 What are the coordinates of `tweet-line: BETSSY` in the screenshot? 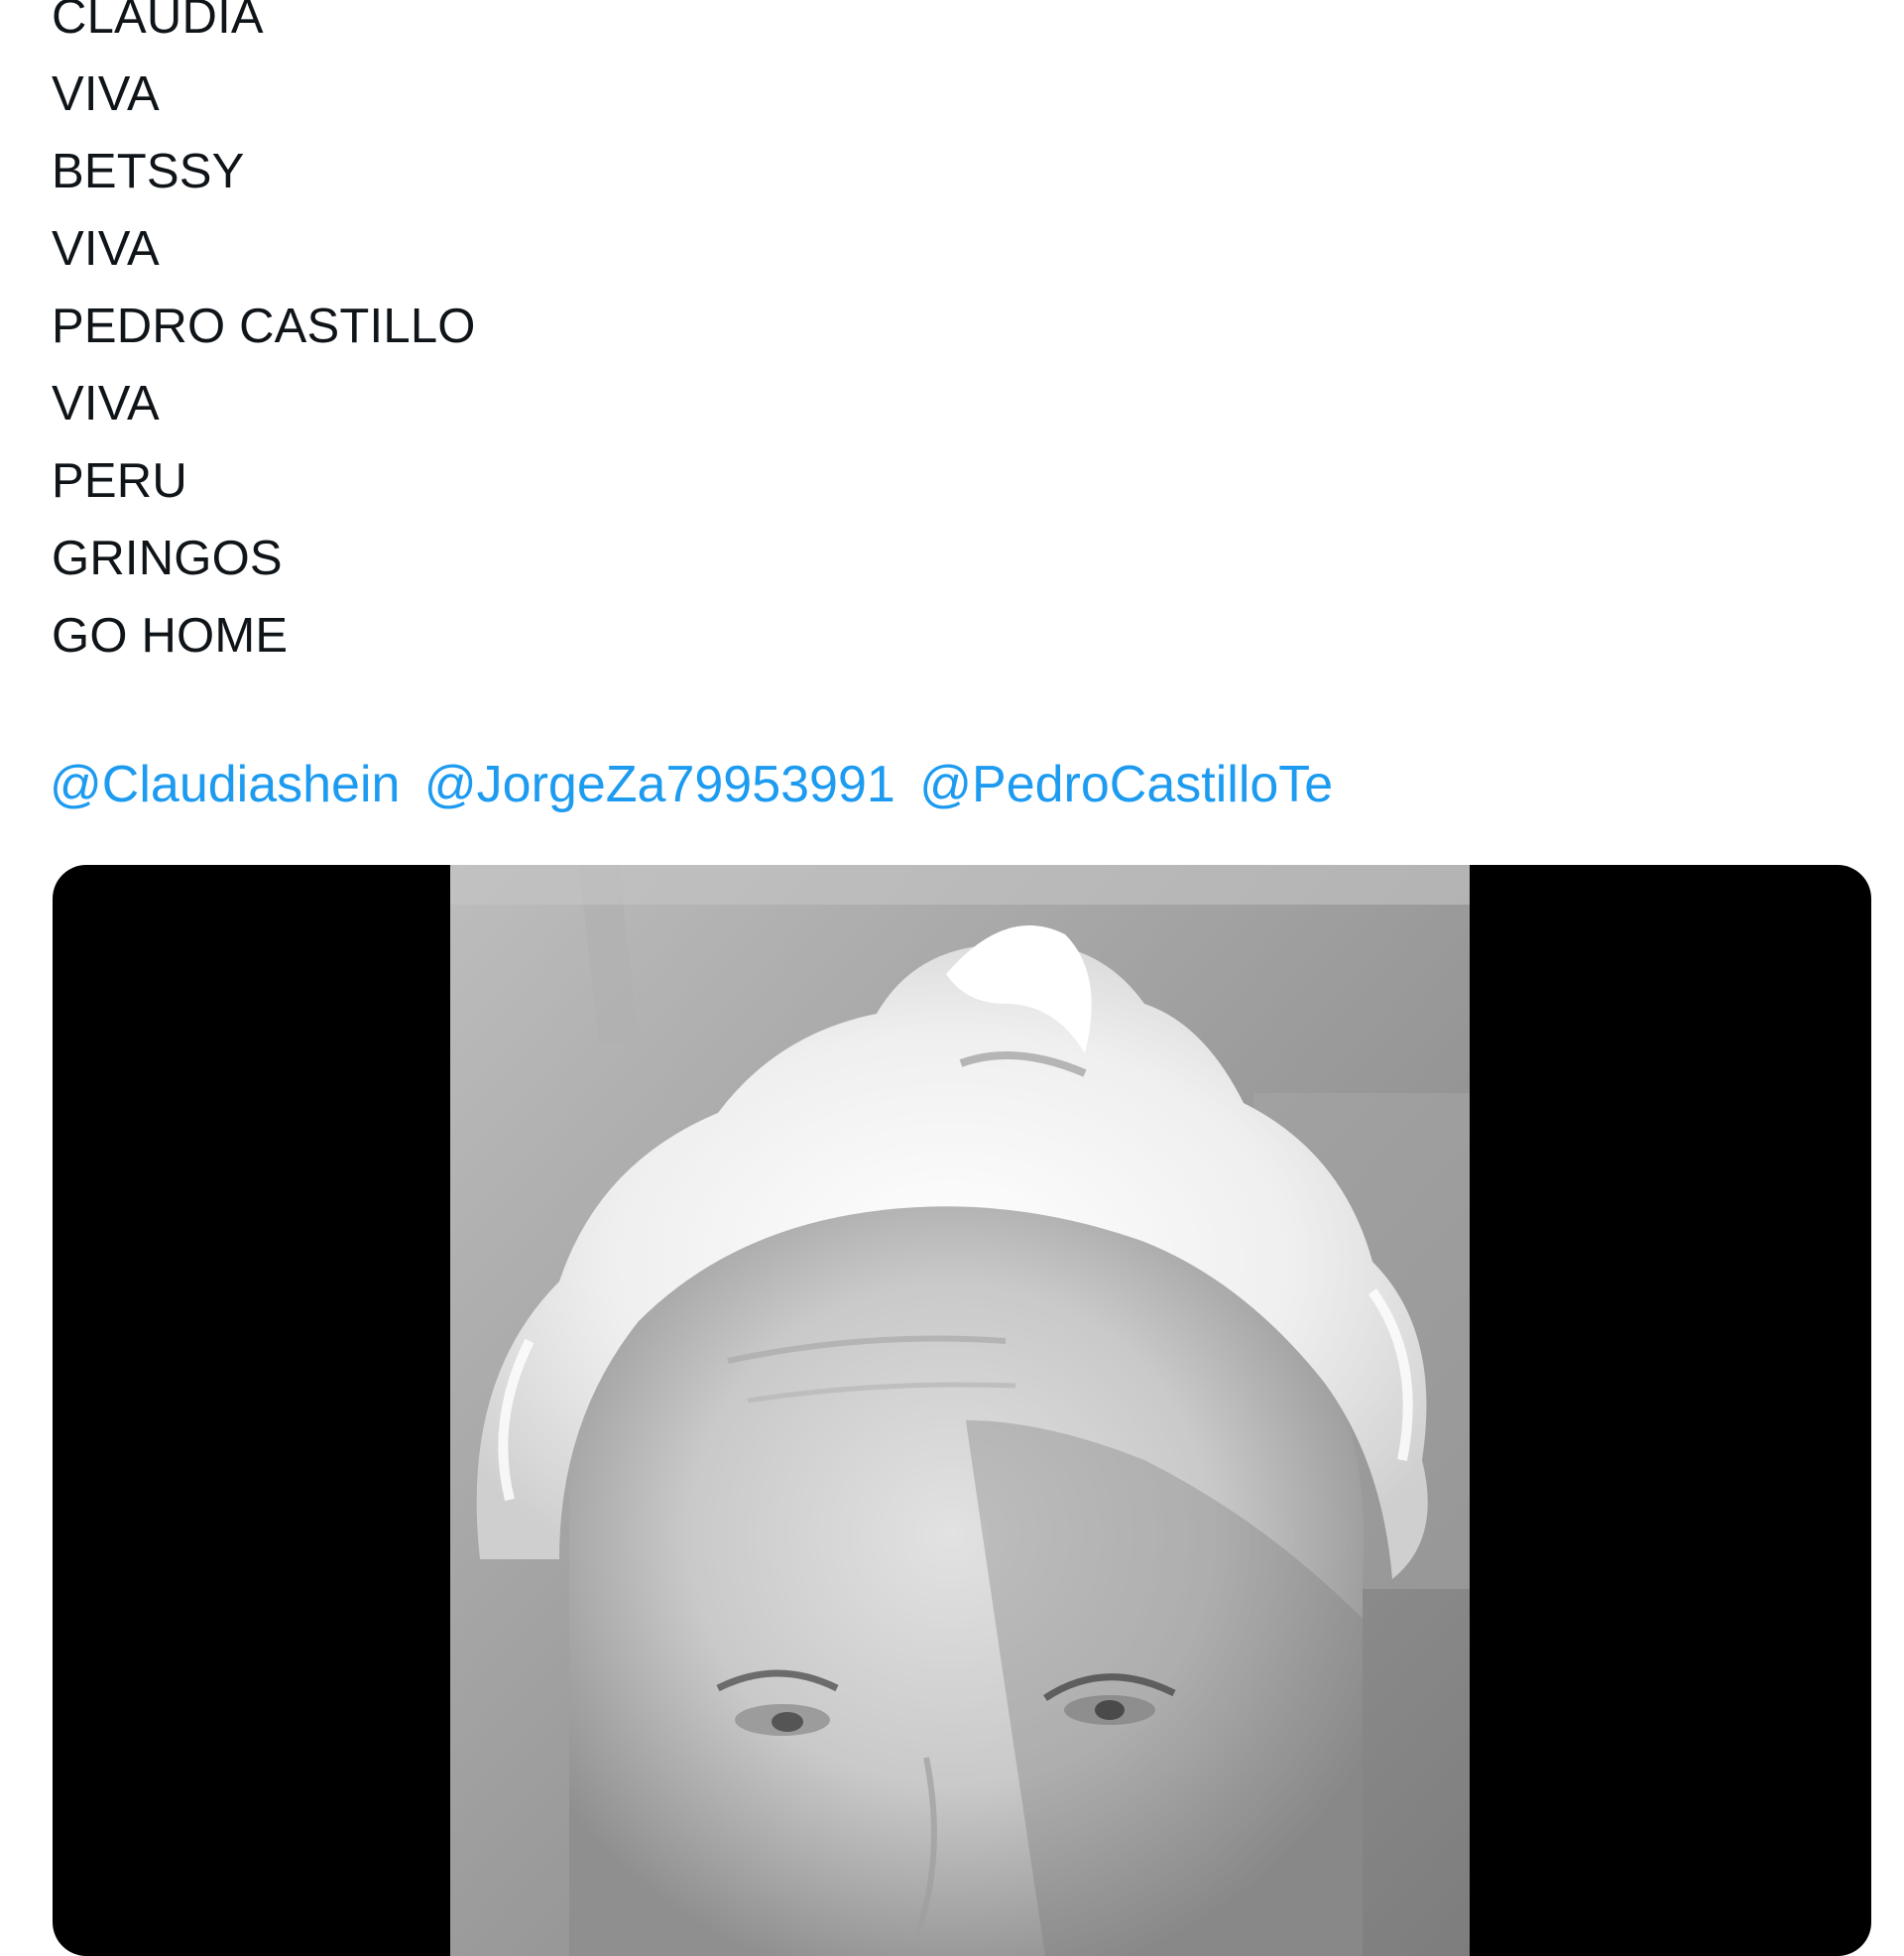 It's located at (148, 171).